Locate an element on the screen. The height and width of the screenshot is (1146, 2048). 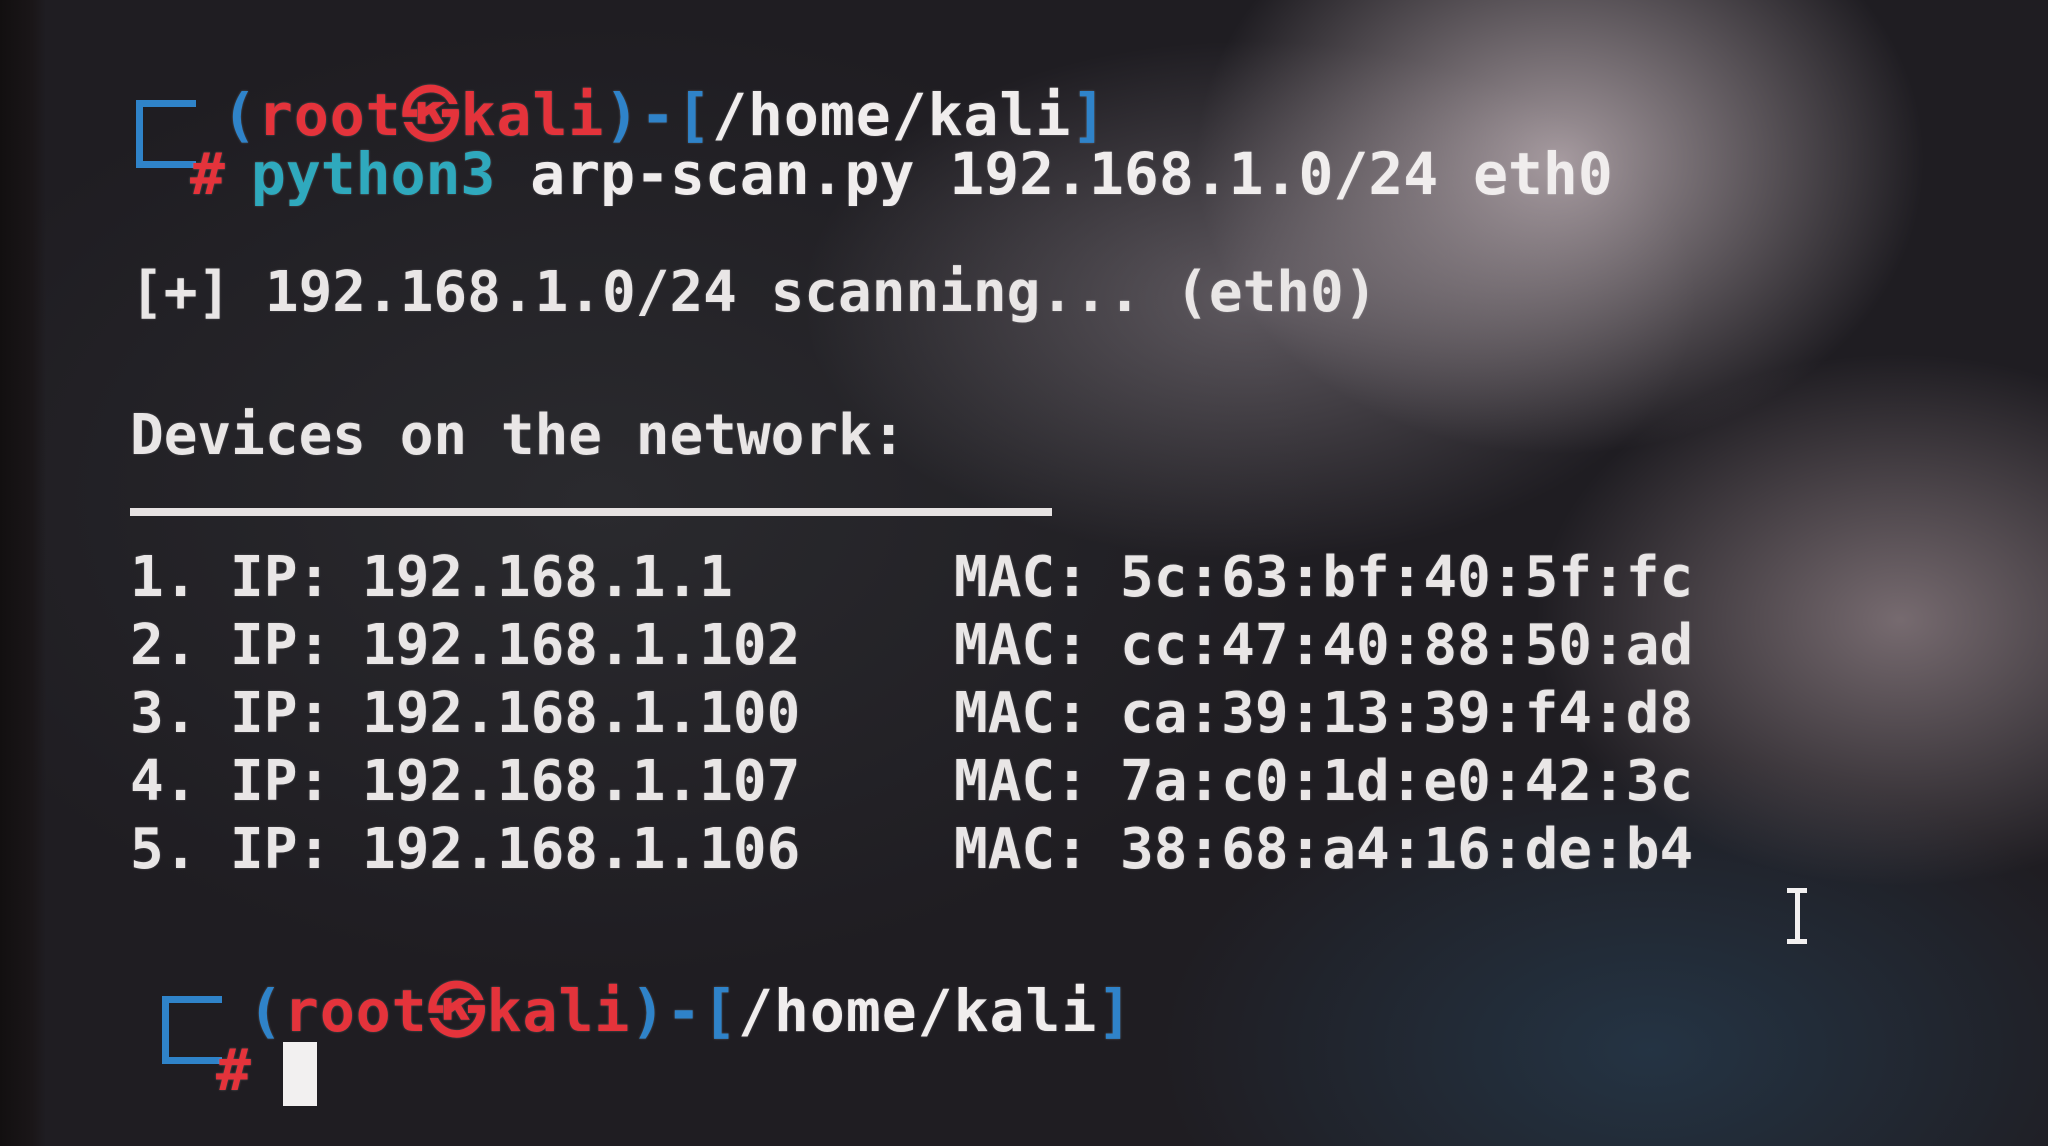
device-row: 3. IP: 192.168.1.100 MAC: ca:39:13:39:f4:d8 is located at coordinates (911, 714).